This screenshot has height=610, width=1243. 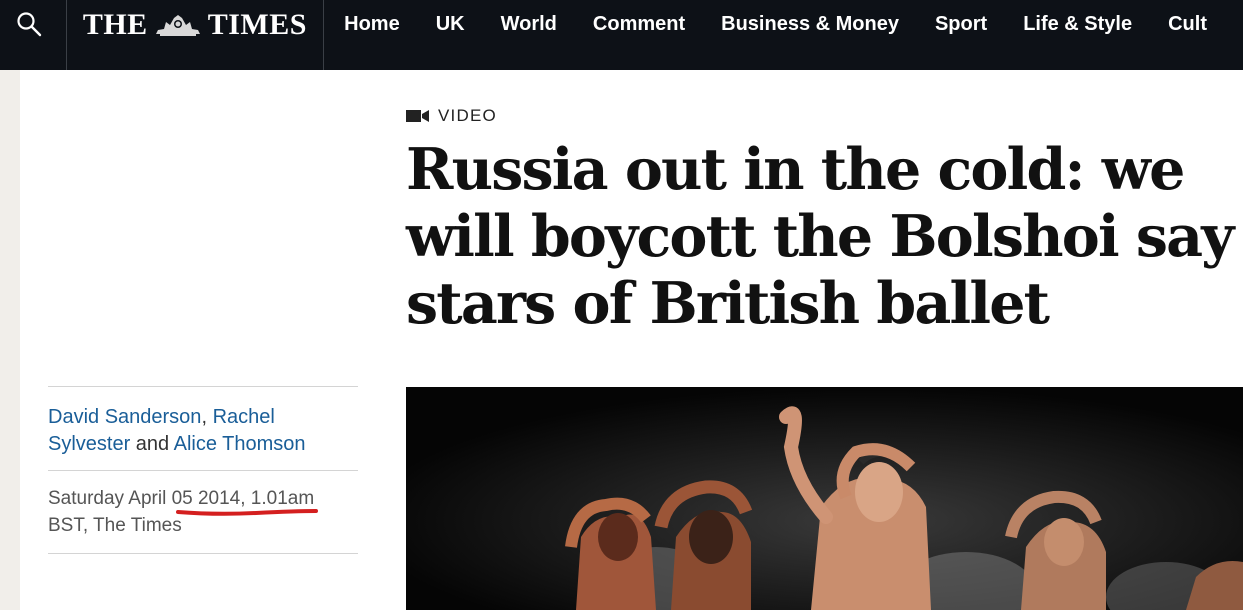 What do you see at coordinates (240, 444) in the screenshot?
I see `author-link-alice-thomson: Alice Thomson` at bounding box center [240, 444].